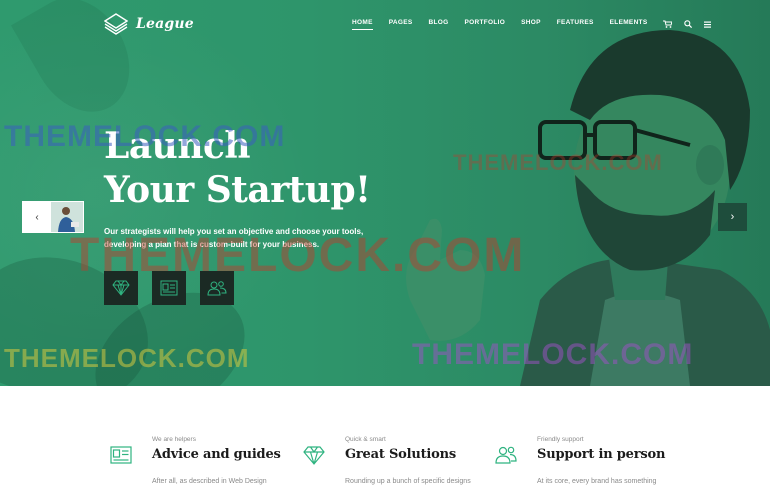  Describe the element at coordinates (560, 439) in the screenshot. I see `feature-eyebrow: Friendly support` at that location.